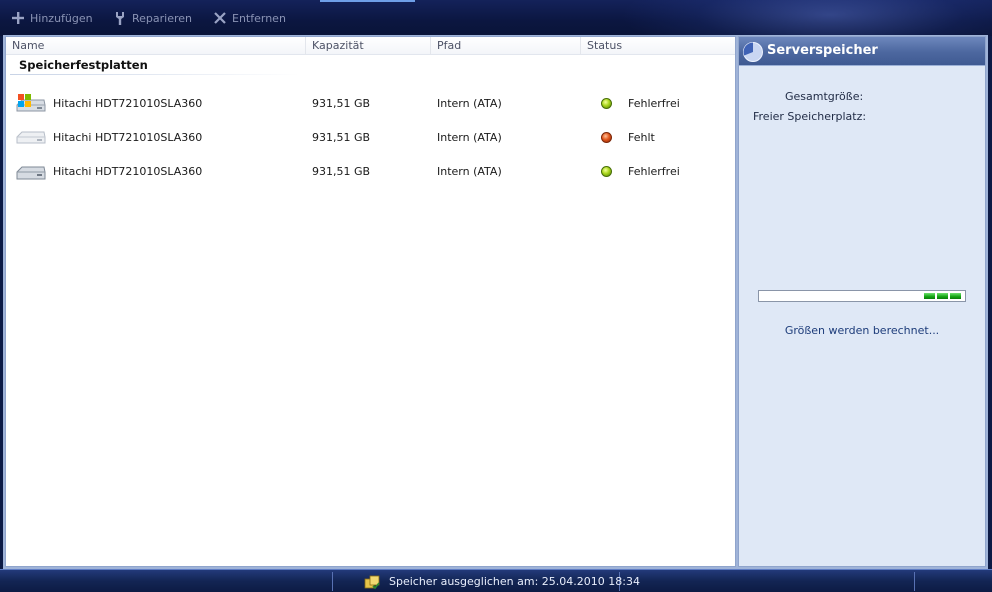  I want to click on remove-button: Entfernen, so click(249, 18).